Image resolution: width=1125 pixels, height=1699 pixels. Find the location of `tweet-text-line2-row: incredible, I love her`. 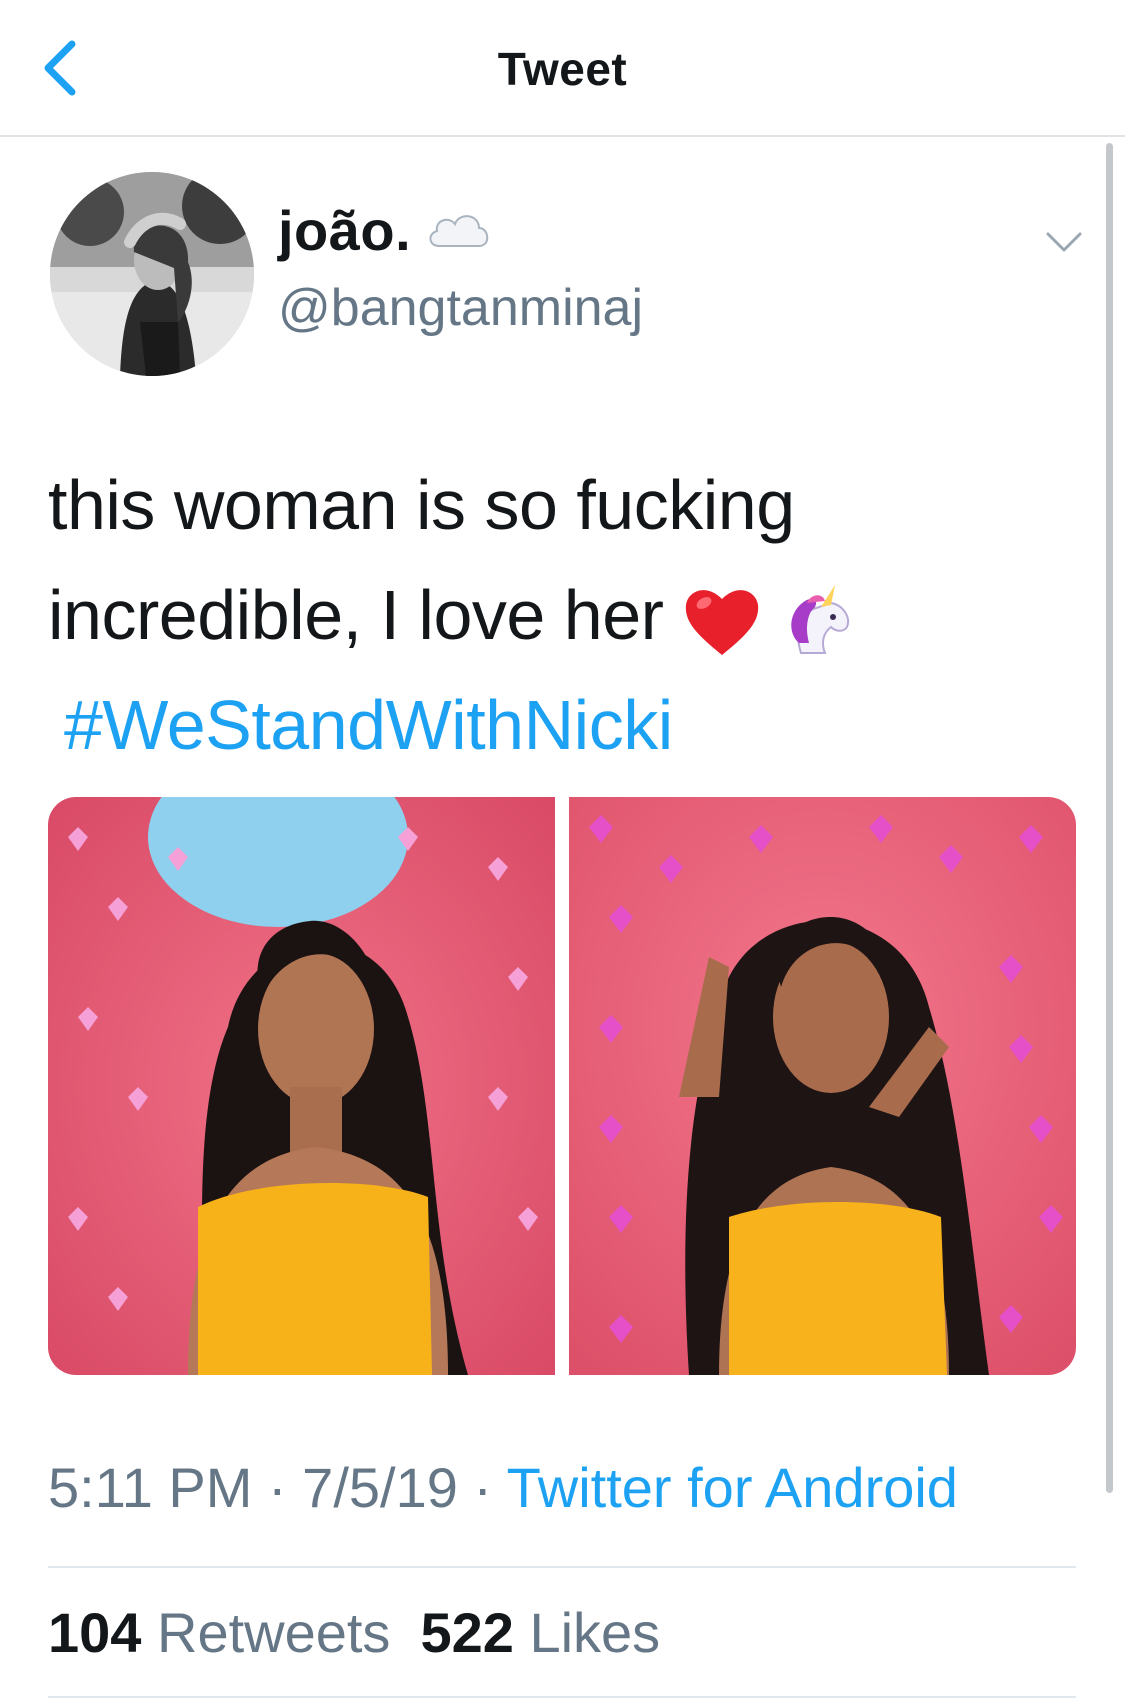

tweet-text-line2-row: incredible, I love her is located at coordinates (558, 615).